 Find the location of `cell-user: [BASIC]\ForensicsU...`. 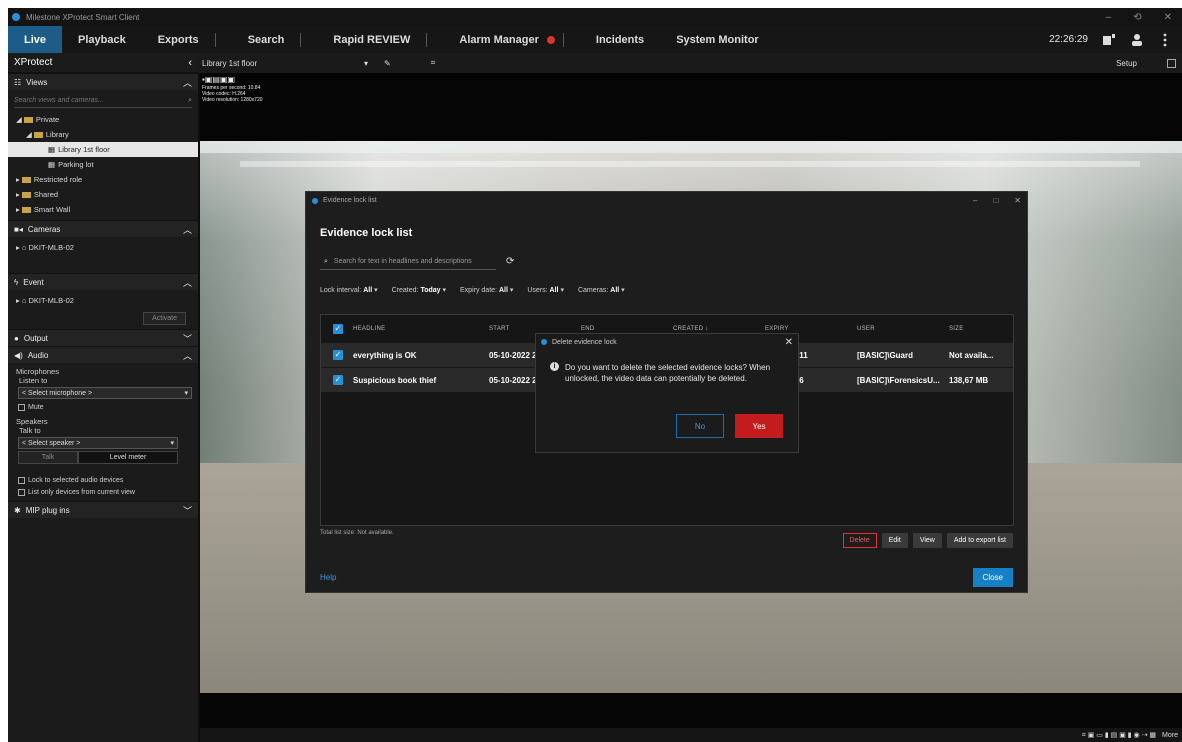

cell-user: [BASIC]\ForensicsU... is located at coordinates (898, 380).